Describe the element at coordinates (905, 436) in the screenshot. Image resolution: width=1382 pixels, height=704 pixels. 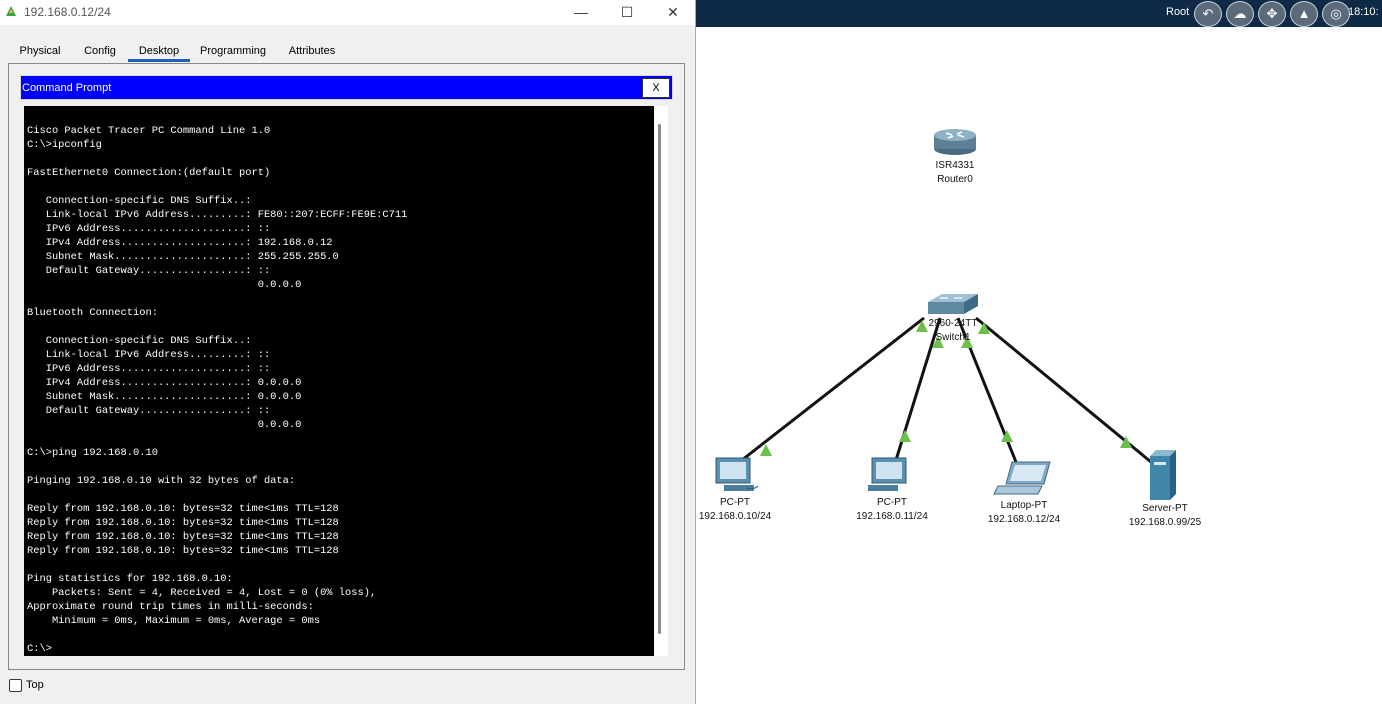
I see `link-status-indicator` at that location.